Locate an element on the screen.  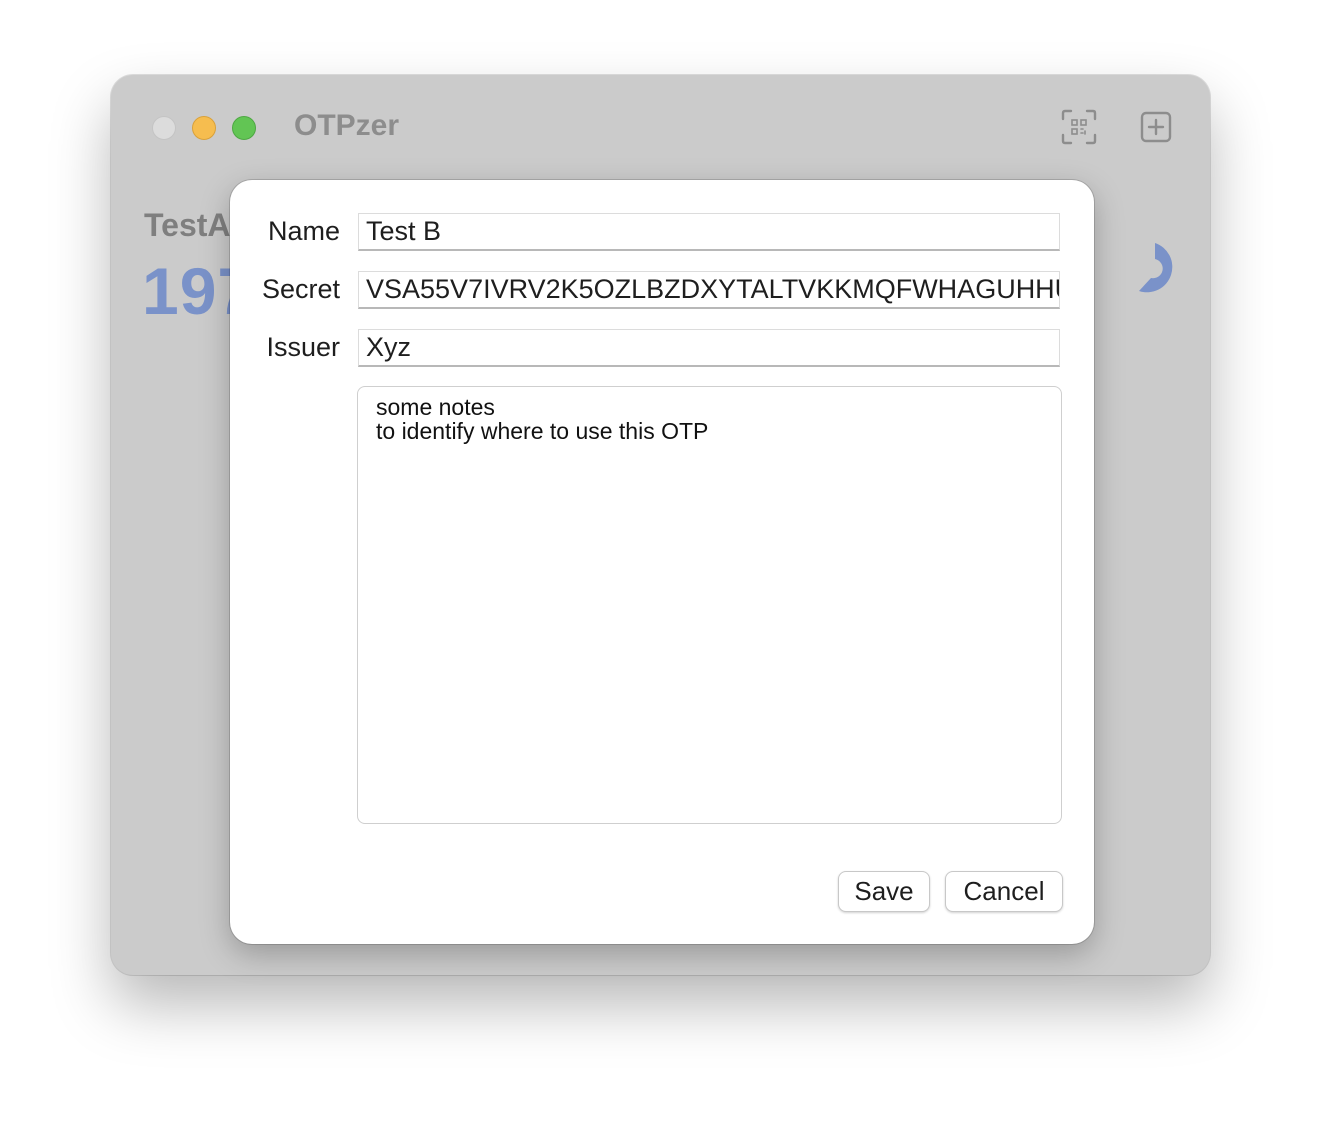
issuer-field: Xyz is located at coordinates (709, 348).